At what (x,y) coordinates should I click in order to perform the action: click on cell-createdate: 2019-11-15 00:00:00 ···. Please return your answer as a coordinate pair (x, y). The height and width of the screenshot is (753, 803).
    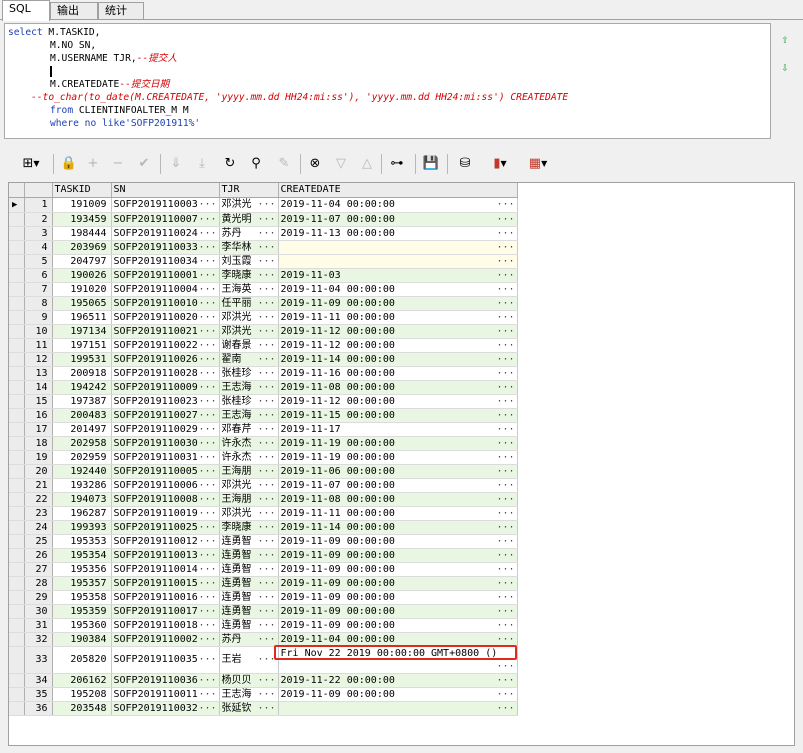
    Looking at the image, I should click on (398, 415).